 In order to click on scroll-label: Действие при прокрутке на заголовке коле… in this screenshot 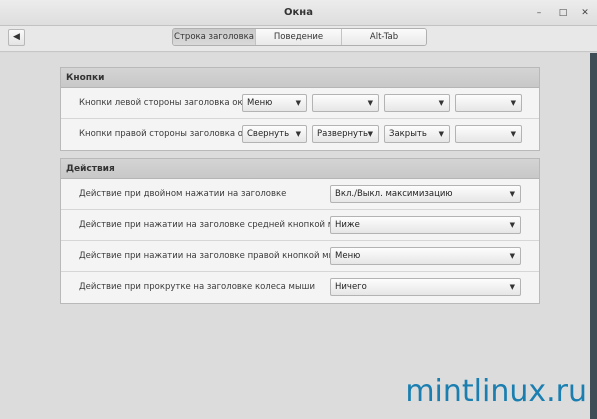, I will do `click(197, 287)`.